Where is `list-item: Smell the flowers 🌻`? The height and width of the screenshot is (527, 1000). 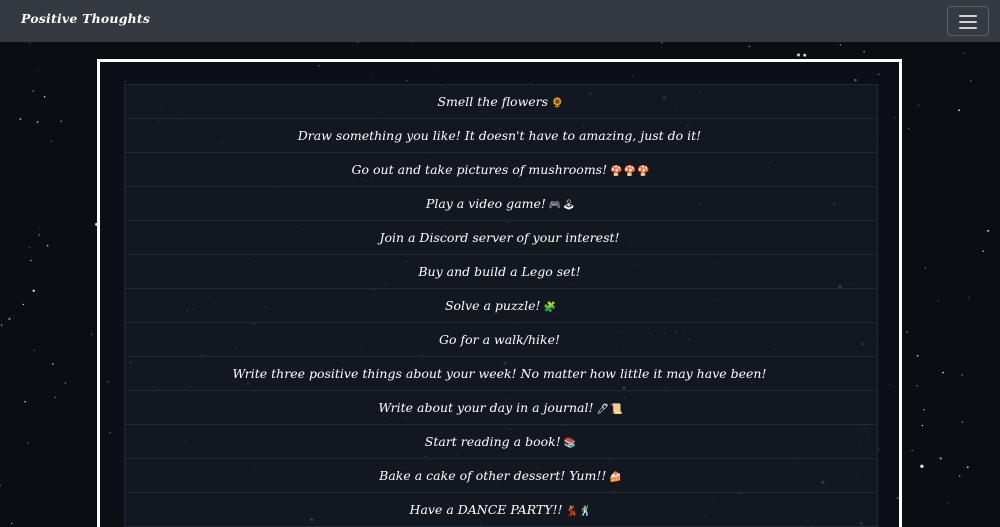 list-item: Smell the flowers 🌻 is located at coordinates (501, 101).